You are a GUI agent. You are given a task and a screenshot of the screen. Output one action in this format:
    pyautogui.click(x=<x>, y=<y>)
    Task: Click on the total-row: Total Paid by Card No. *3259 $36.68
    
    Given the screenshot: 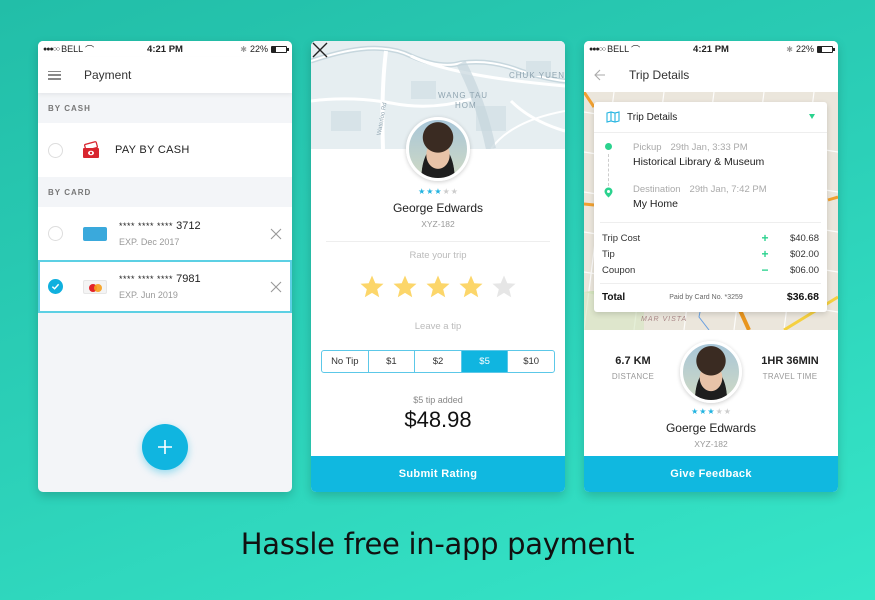 What is the action you would take?
    pyautogui.click(x=710, y=297)
    